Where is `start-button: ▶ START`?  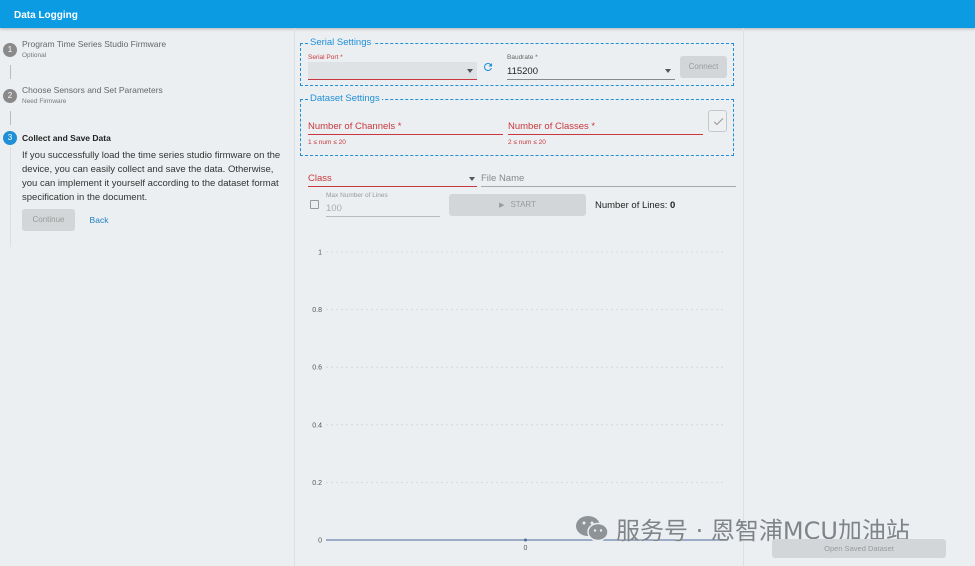
start-button: ▶ START is located at coordinates (517, 205).